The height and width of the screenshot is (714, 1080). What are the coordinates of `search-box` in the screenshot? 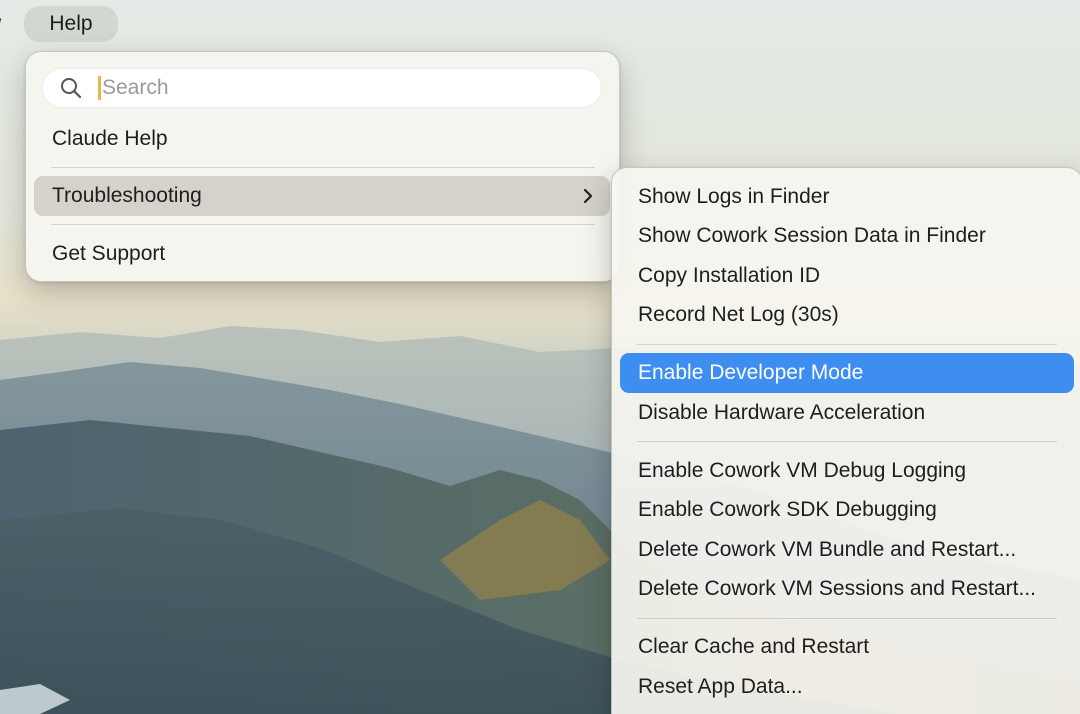 It's located at (322, 88).